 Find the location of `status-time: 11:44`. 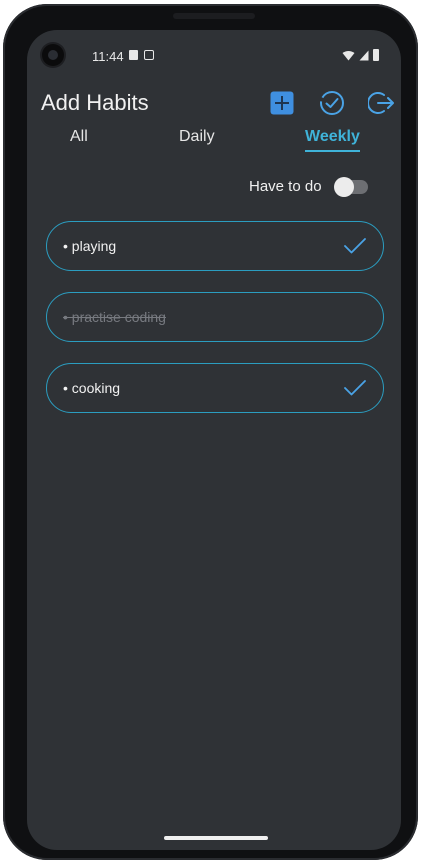

status-time: 11:44 is located at coordinates (108, 56).